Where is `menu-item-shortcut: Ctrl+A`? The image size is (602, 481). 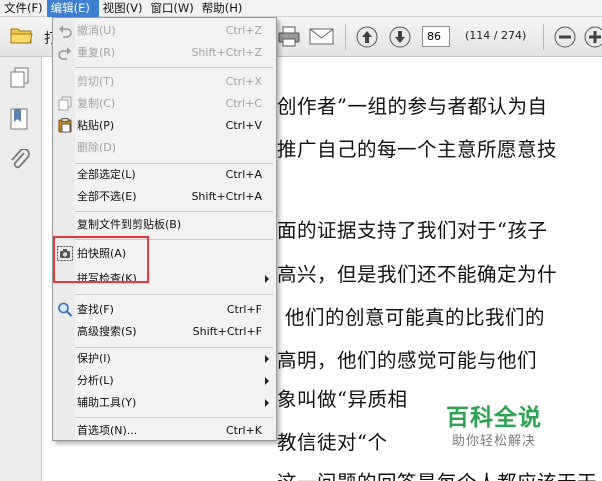
menu-item-shortcut: Ctrl+A is located at coordinates (243, 174).